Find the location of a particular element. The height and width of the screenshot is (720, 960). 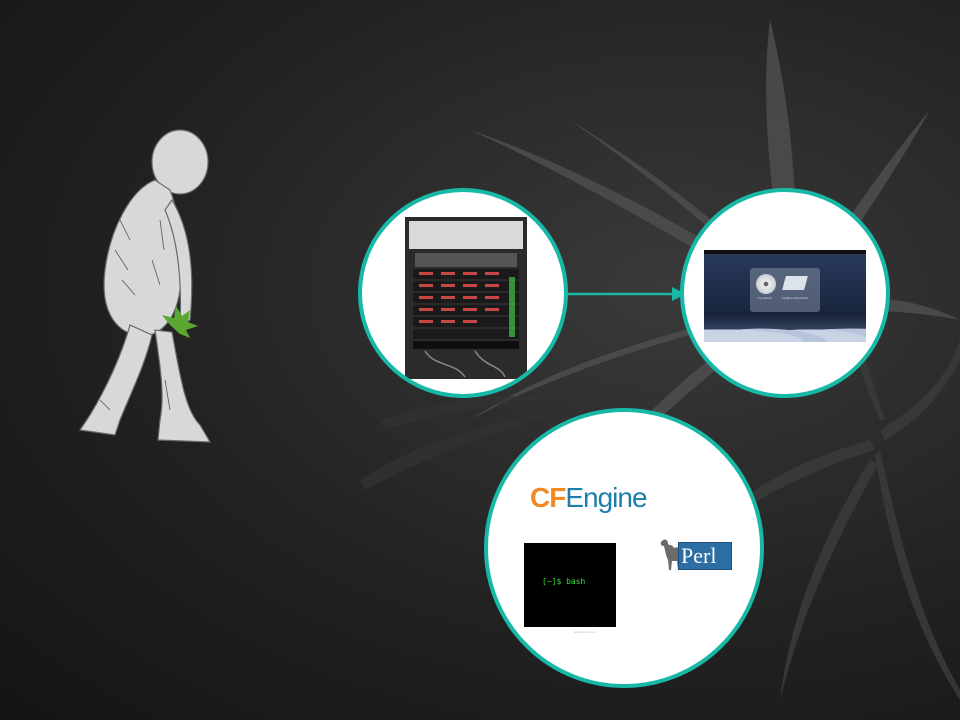

bash-terminal: [~]$ bash is located at coordinates (570, 585).